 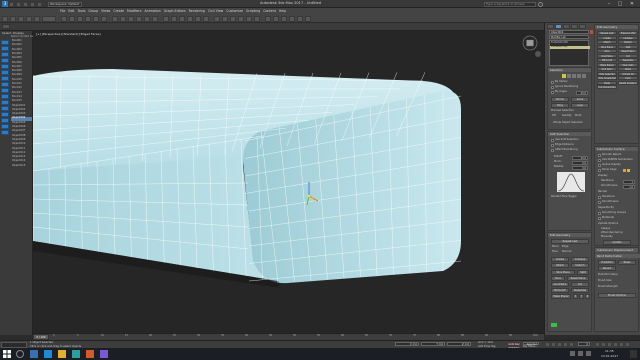 What do you see at coordinates (76, 354) in the screenshot?
I see `3ds-max-taskbar-icon` at bounding box center [76, 354].